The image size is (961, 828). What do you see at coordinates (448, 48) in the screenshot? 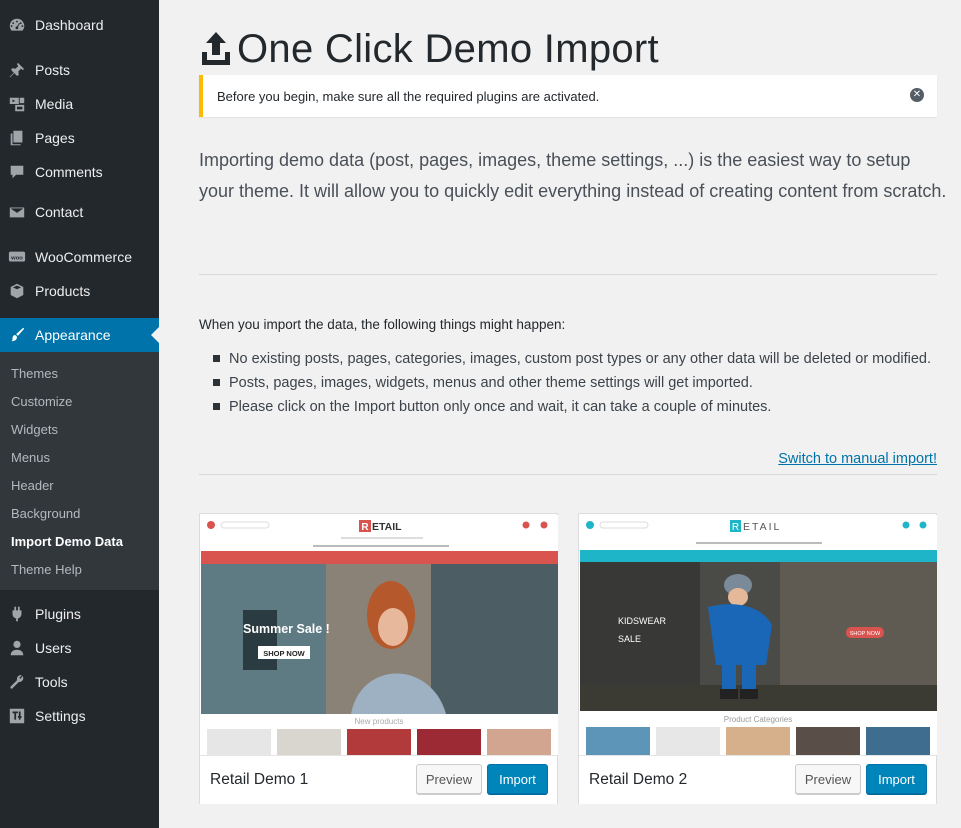
I see `page-title: One Click Demo Import` at bounding box center [448, 48].